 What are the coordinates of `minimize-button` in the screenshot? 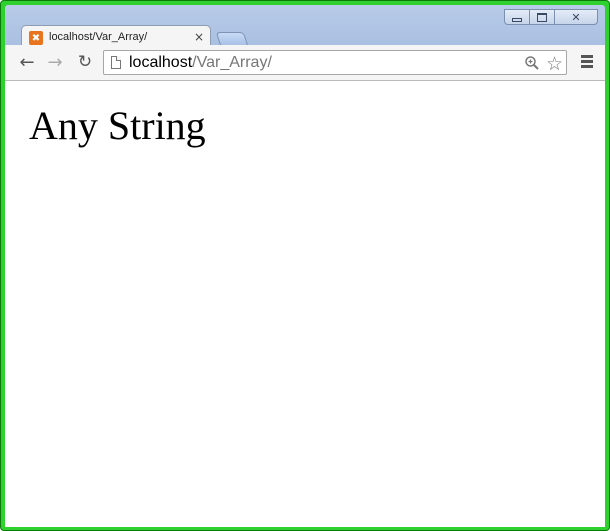 It's located at (517, 17).